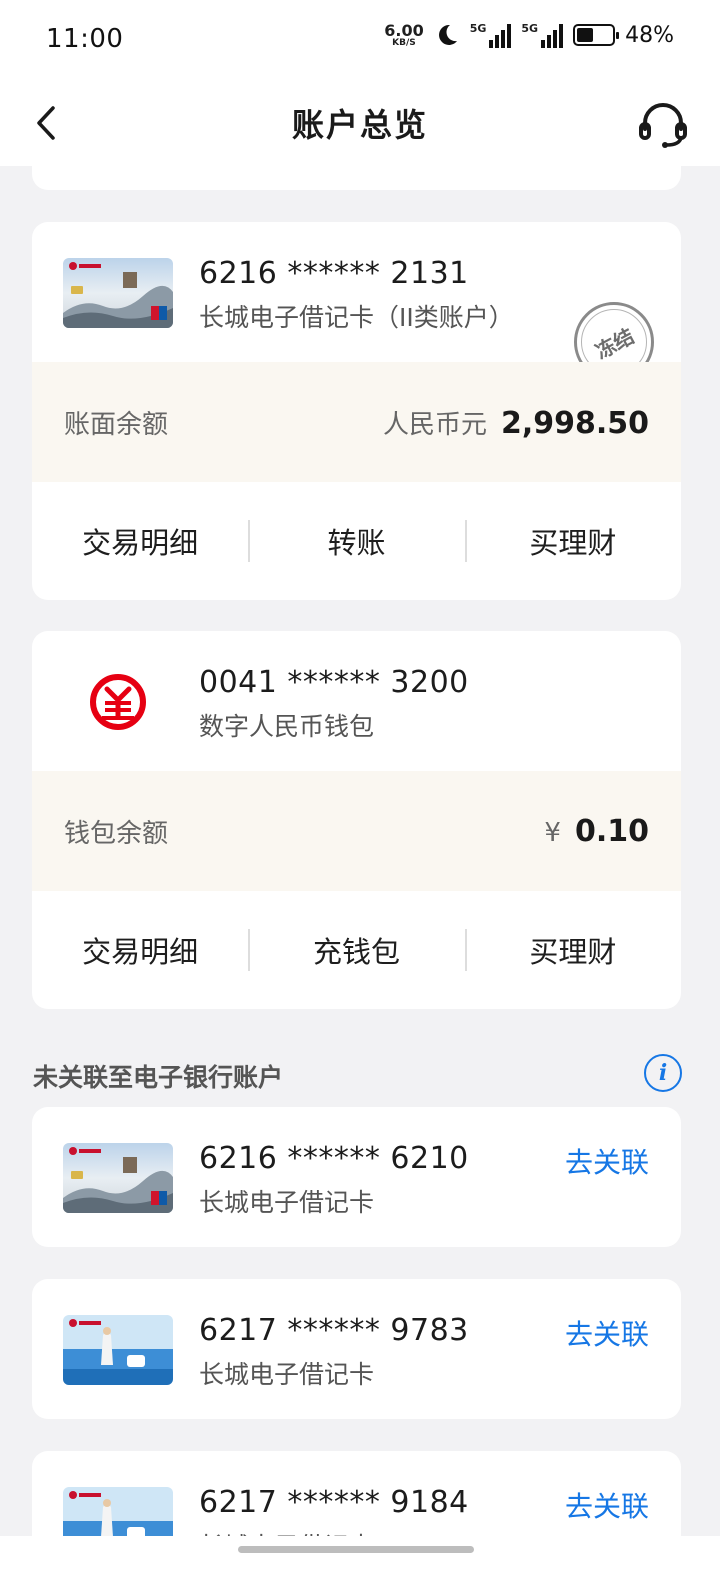 The height and width of the screenshot is (1584, 720). What do you see at coordinates (360, 40) in the screenshot?
I see `status-bar: 11:00 6.00 KB/S 5G 5G 48%` at bounding box center [360, 40].